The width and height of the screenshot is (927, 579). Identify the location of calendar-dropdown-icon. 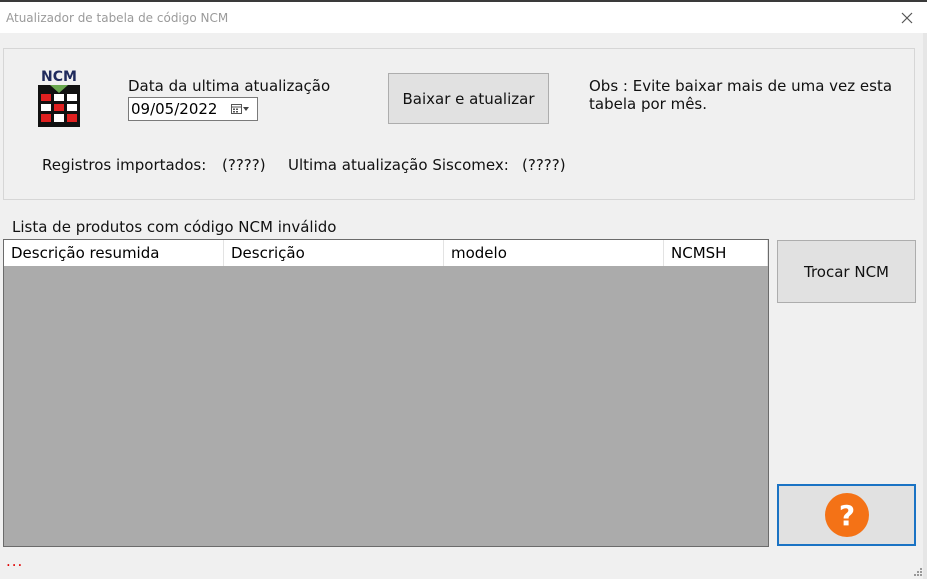
(240, 109).